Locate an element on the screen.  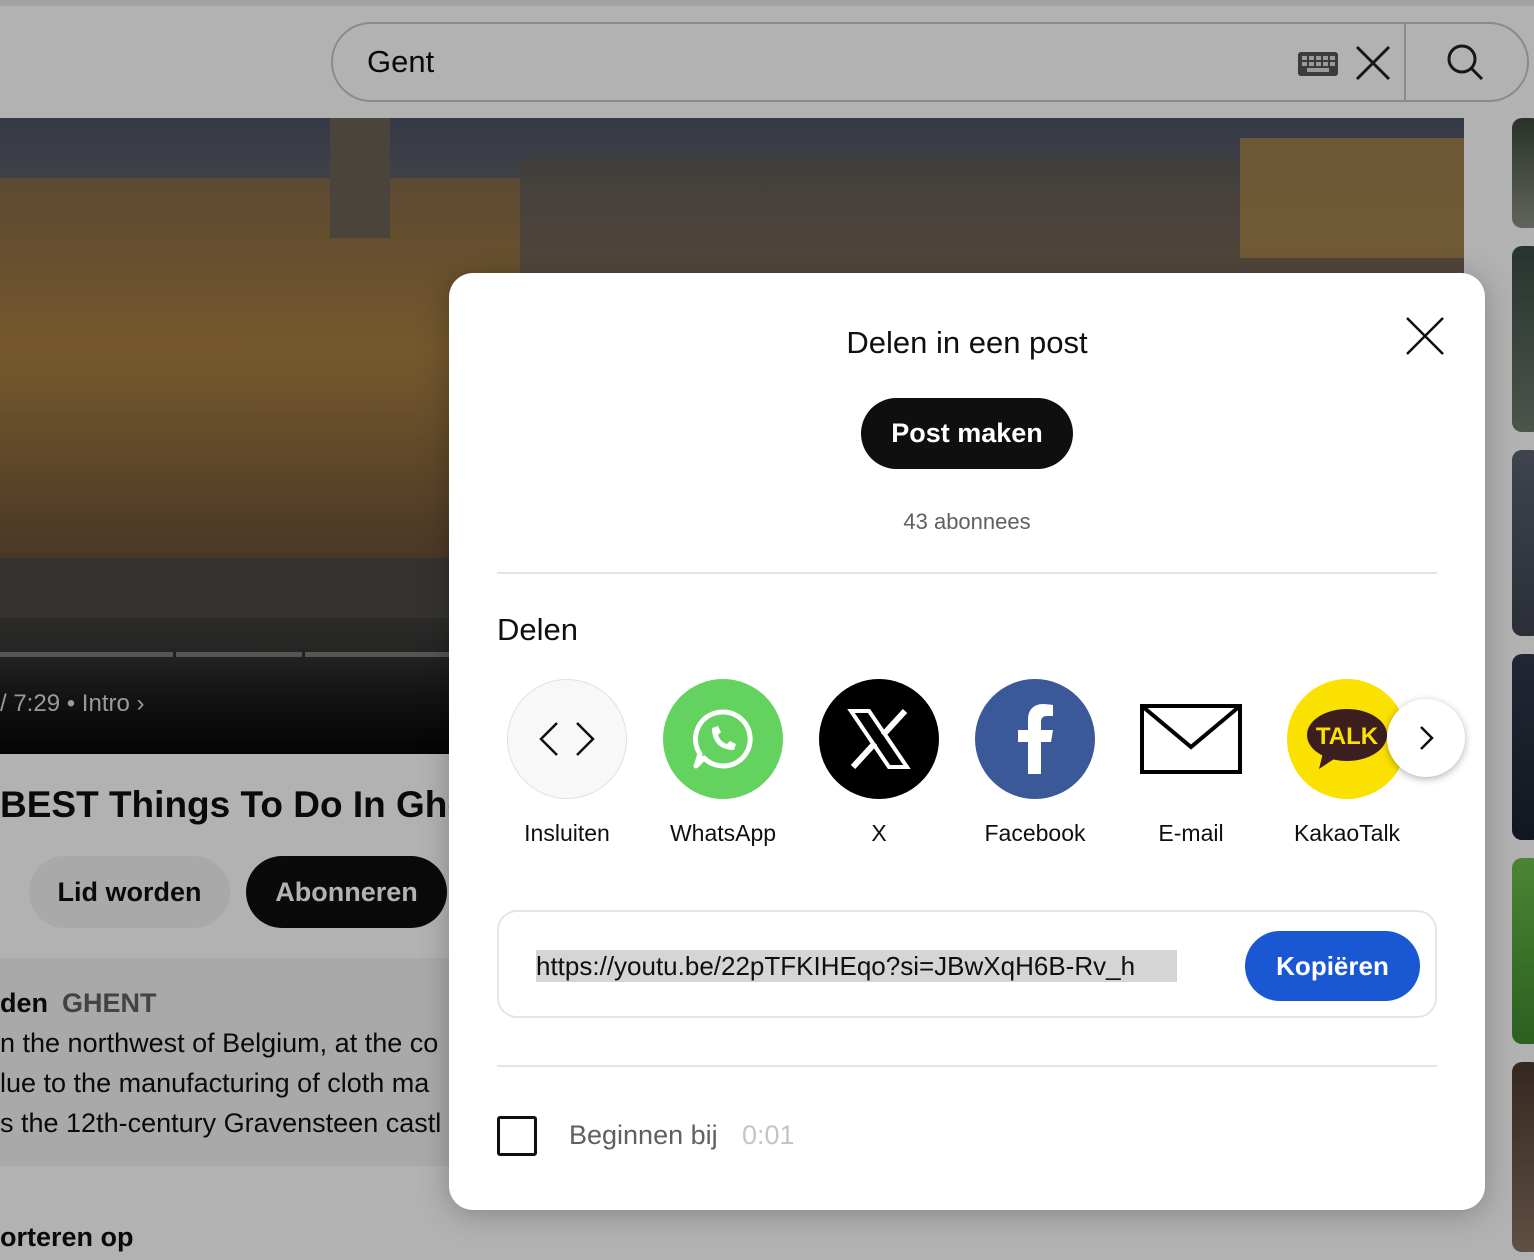
create-post-button: Post maken is located at coordinates (967, 433).